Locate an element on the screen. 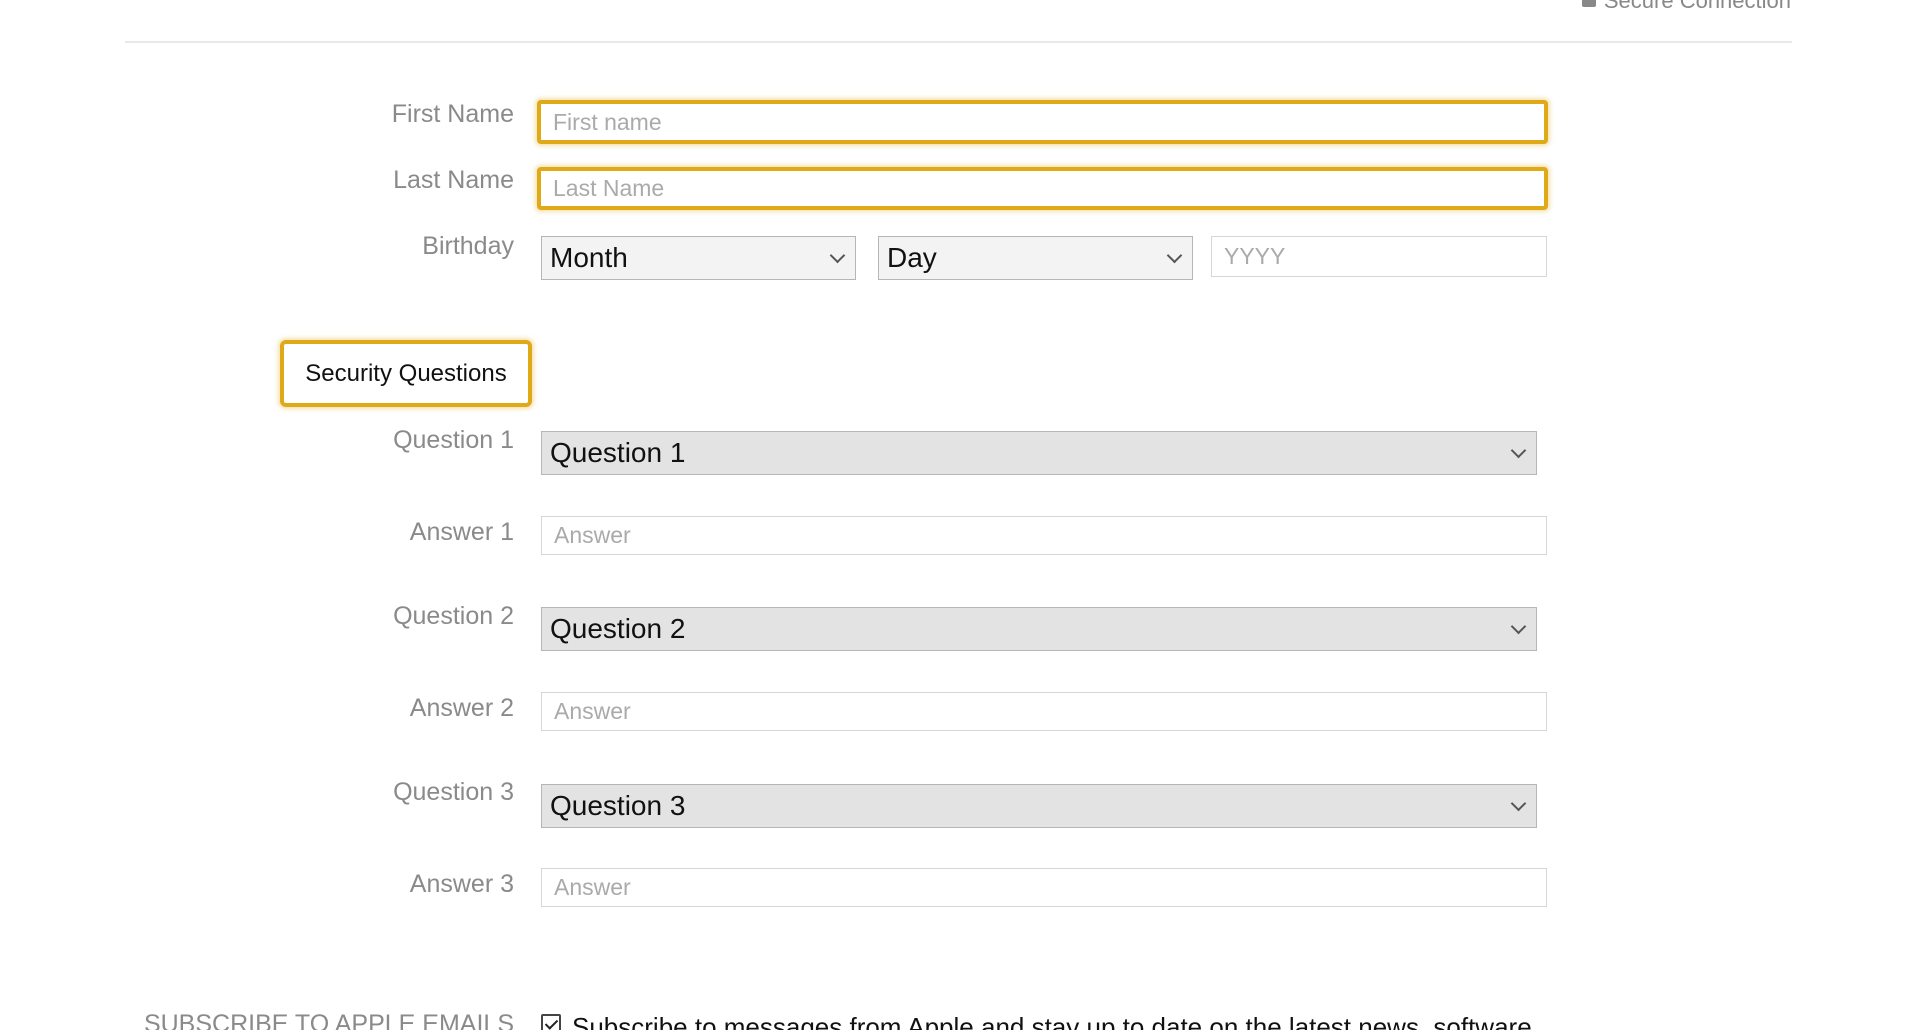  answer-3-label: Answer 3 is located at coordinates (461, 884).